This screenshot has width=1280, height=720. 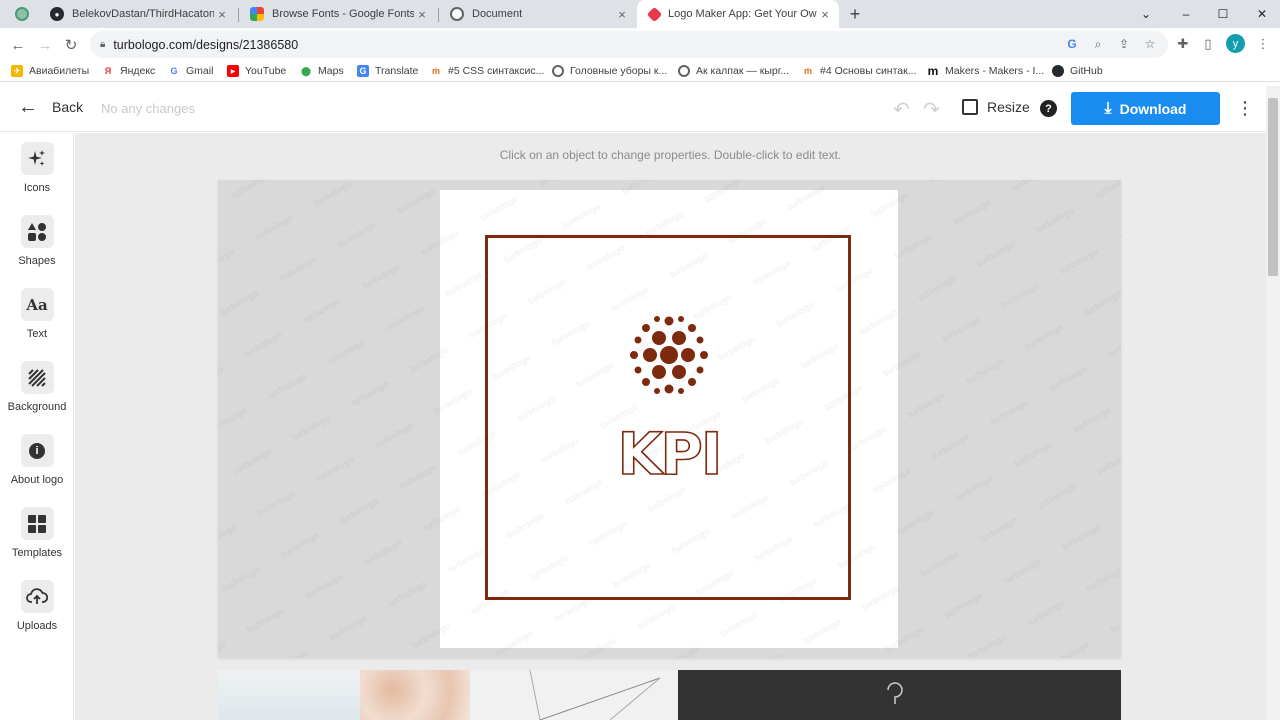 What do you see at coordinates (970, 107) in the screenshot?
I see `resize-icon` at bounding box center [970, 107].